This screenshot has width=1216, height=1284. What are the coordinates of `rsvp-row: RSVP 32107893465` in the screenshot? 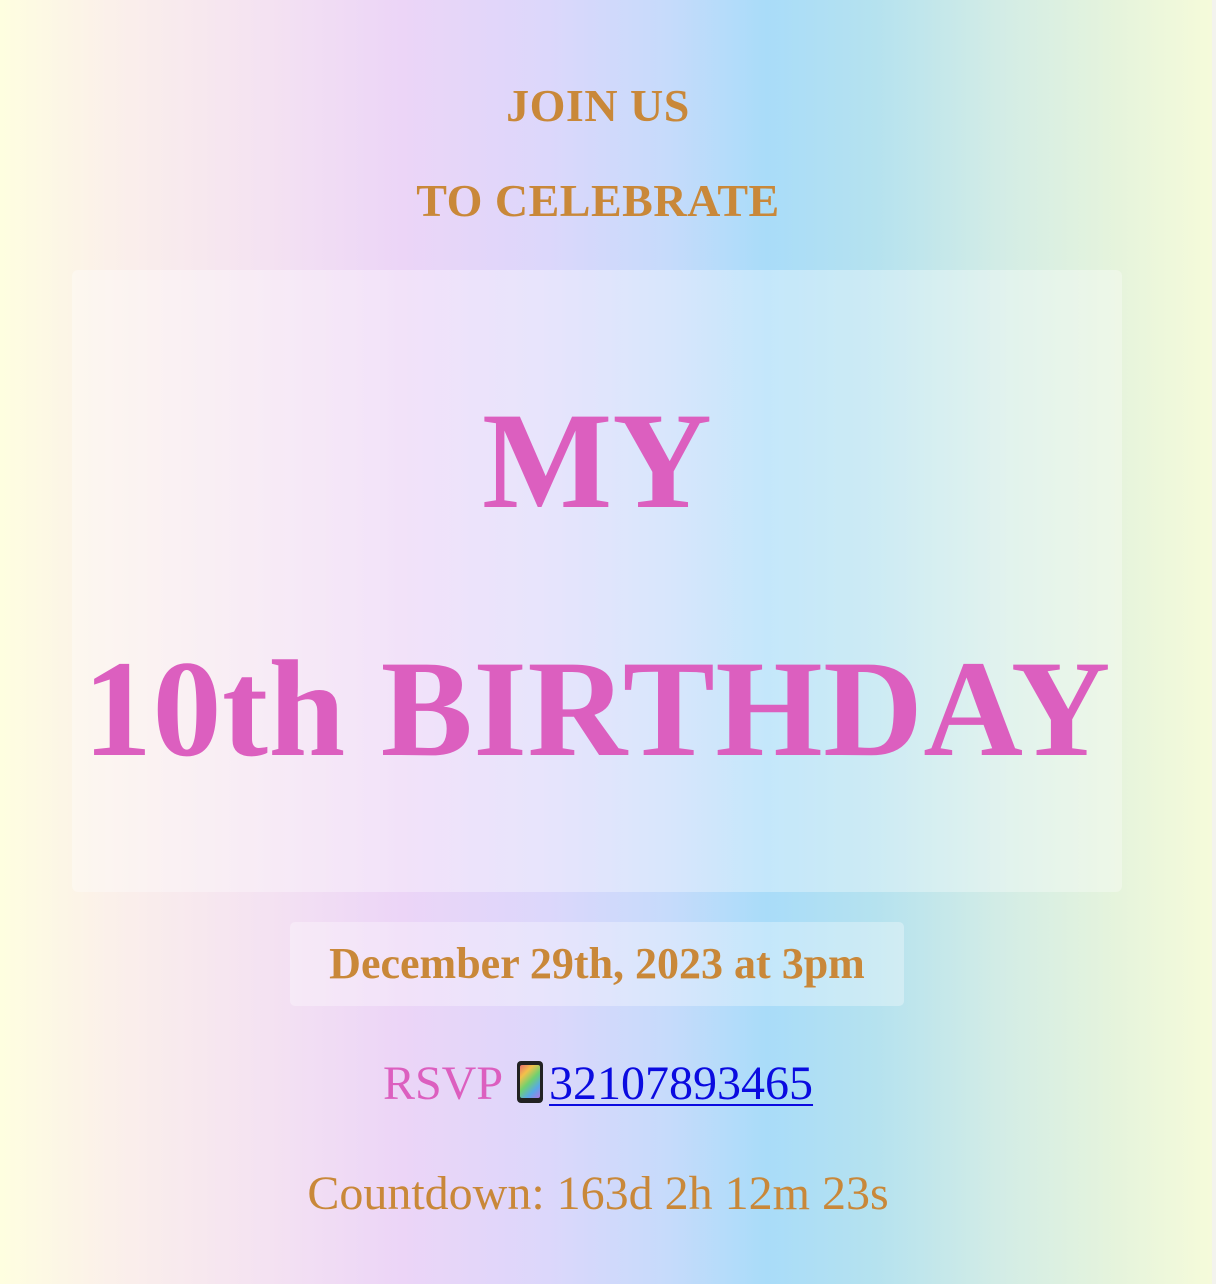 It's located at (598, 1084).